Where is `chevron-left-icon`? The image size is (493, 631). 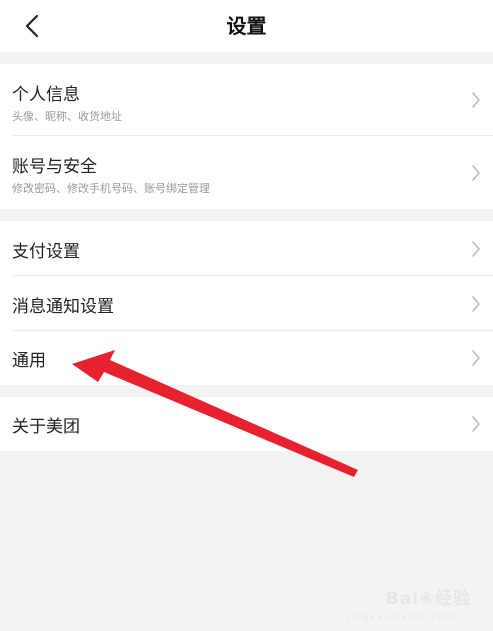 chevron-left-icon is located at coordinates (32, 26).